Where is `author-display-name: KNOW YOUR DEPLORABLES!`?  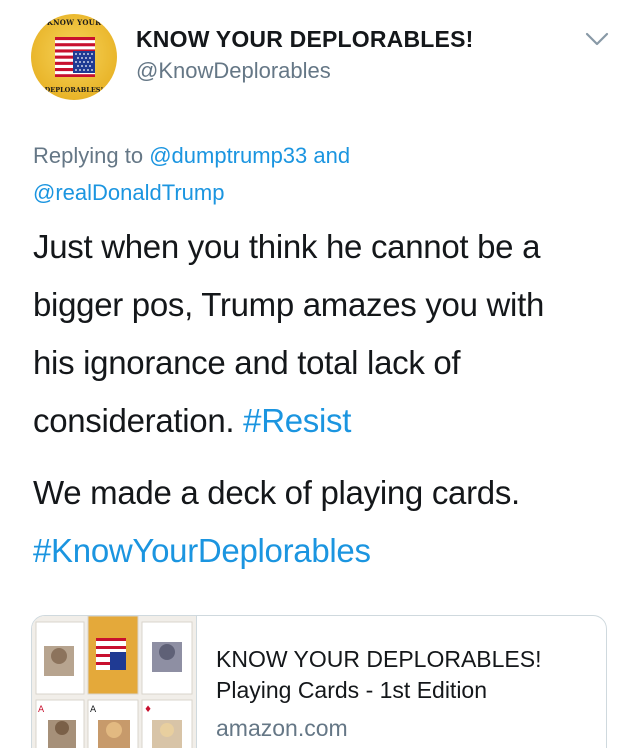
author-display-name: KNOW YOUR DEPLORABLES! is located at coordinates (305, 39).